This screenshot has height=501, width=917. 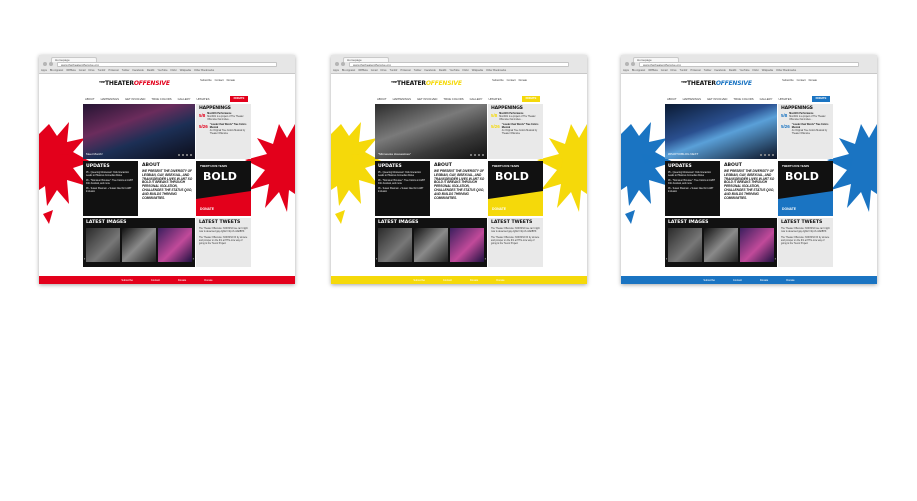 I want to click on bookmark-item: Gmail, so click(x=374, y=70).